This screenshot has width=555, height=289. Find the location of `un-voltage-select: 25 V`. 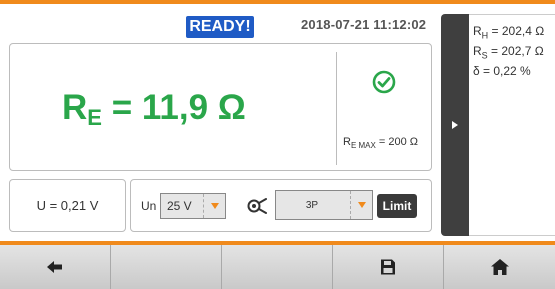

un-voltage-select: 25 V is located at coordinates (193, 206).